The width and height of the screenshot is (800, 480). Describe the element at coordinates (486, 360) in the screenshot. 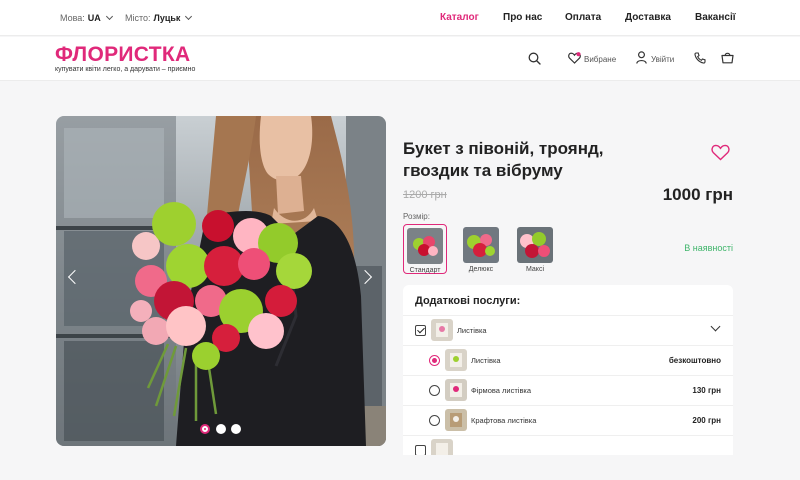

I see `extras-option-label: Листівка` at that location.